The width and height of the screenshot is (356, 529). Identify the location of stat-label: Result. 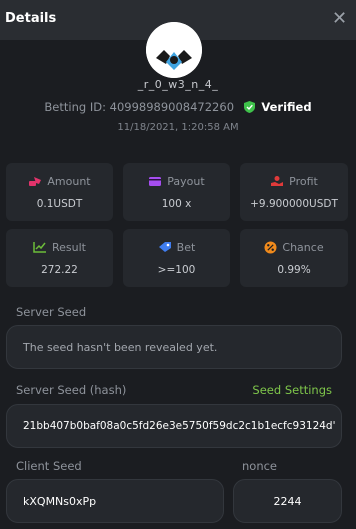
(69, 247).